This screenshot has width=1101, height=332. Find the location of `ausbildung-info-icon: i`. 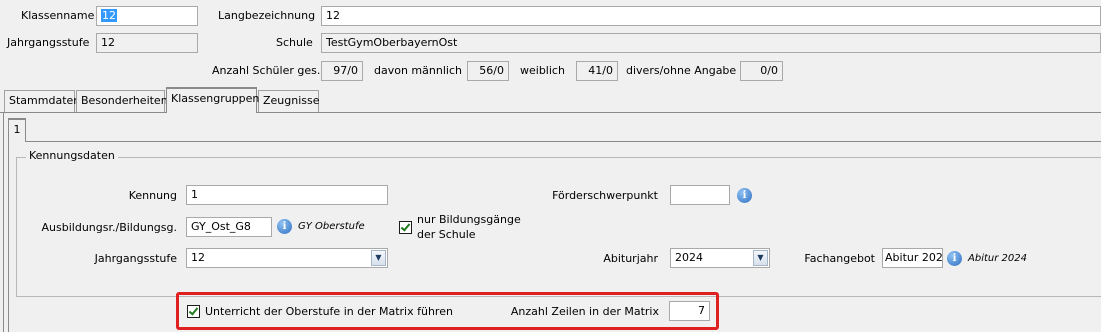

ausbildung-info-icon: i is located at coordinates (284, 226).